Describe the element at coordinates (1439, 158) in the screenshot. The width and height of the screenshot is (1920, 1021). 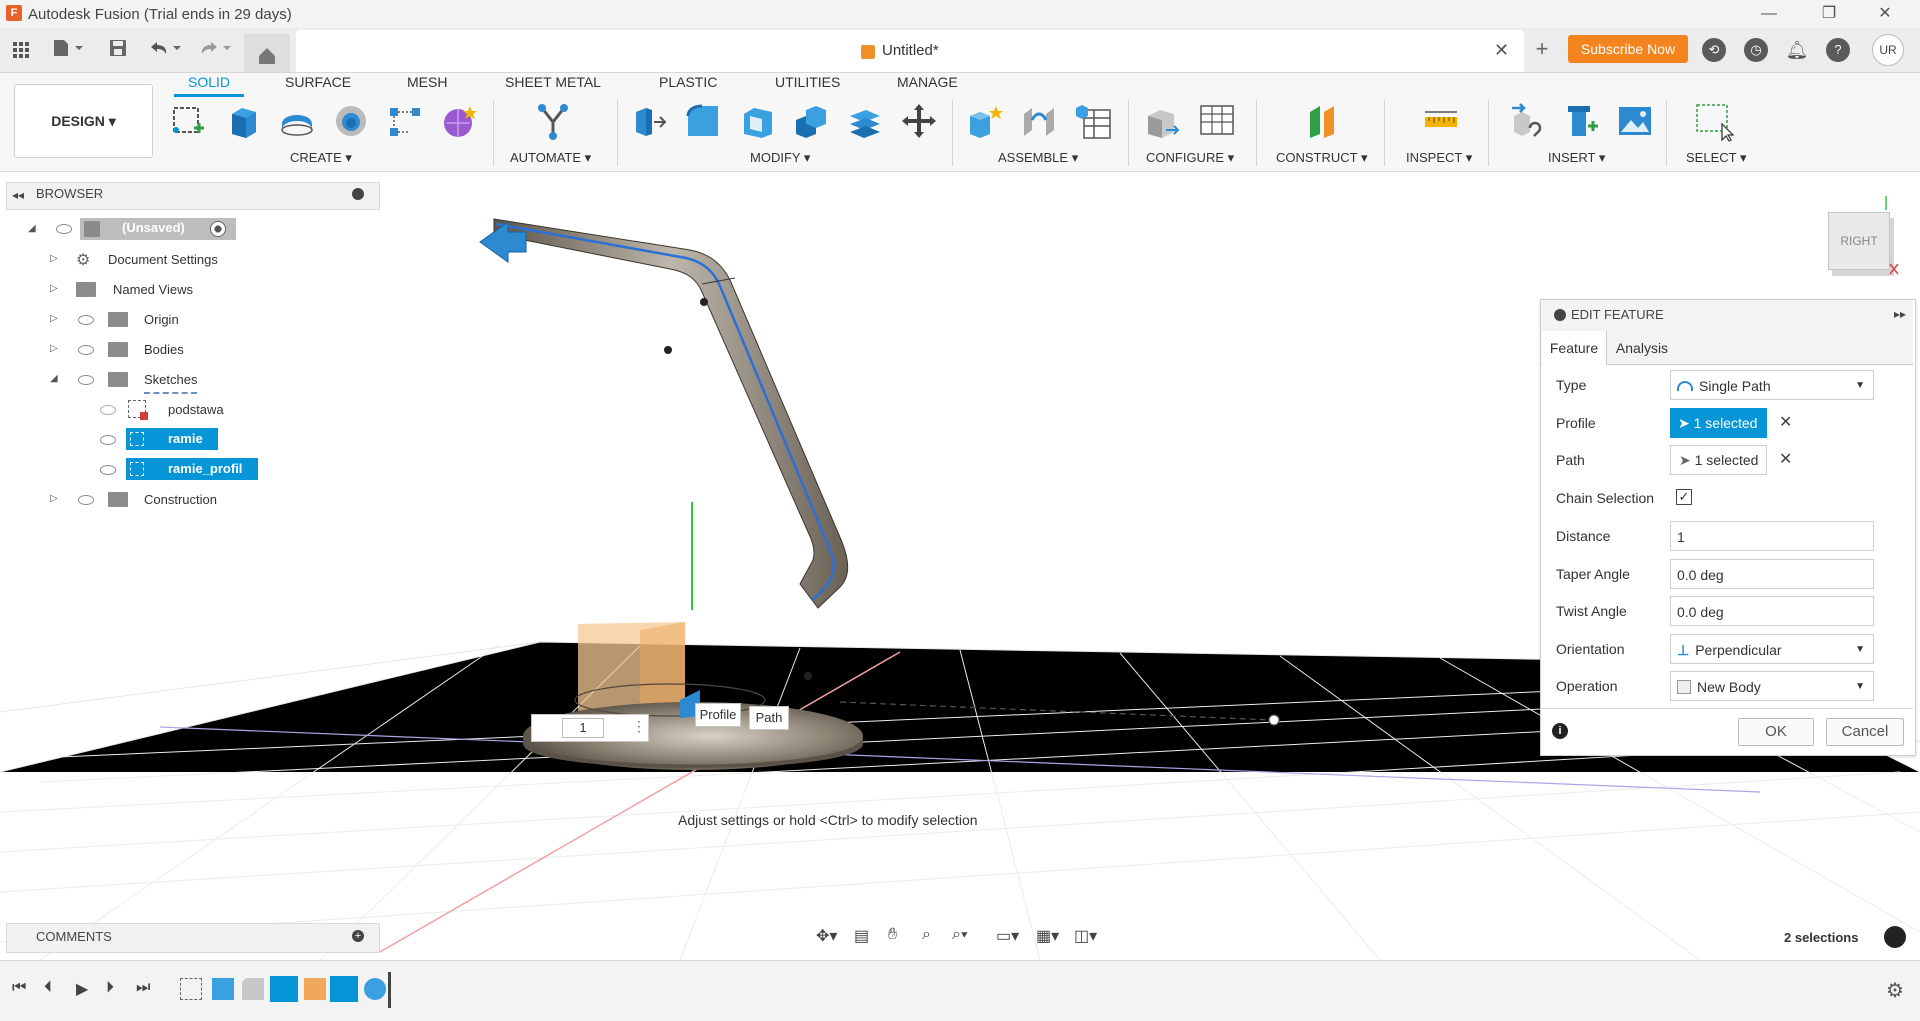
I see `inspect-group-label: INSPECT ▾` at that location.